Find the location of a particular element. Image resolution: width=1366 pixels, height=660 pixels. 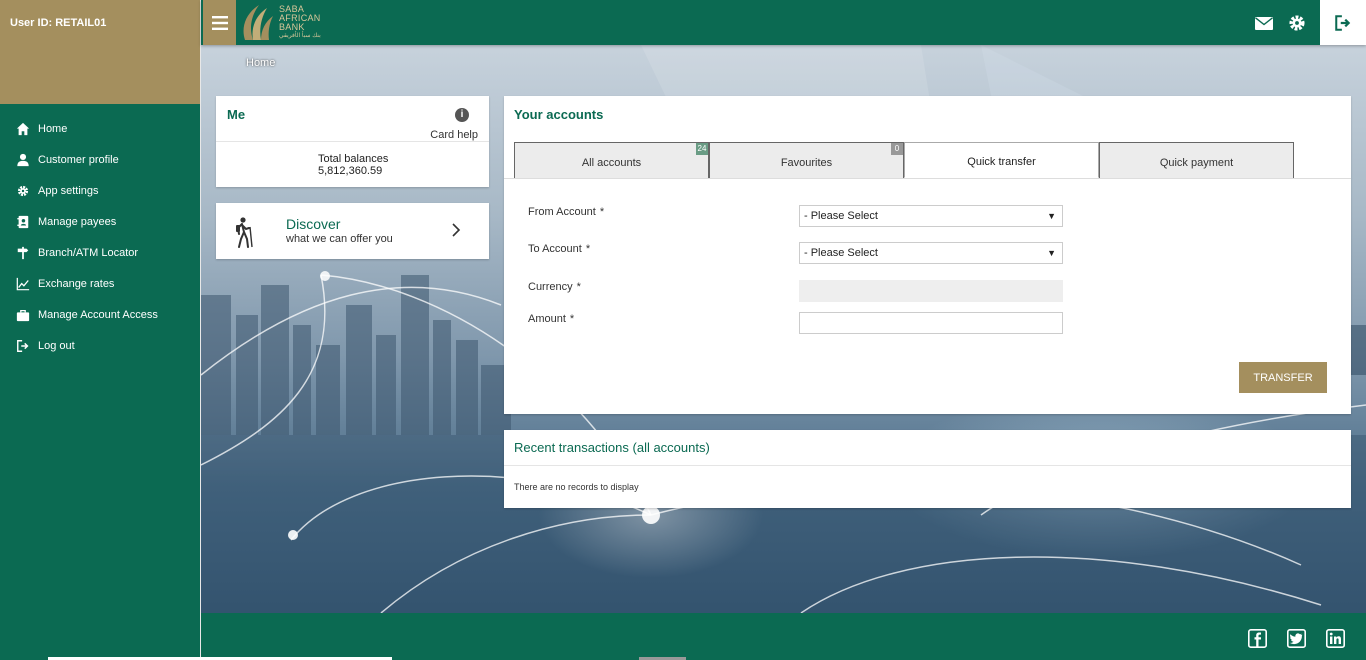

info-icon: i is located at coordinates (462, 115).